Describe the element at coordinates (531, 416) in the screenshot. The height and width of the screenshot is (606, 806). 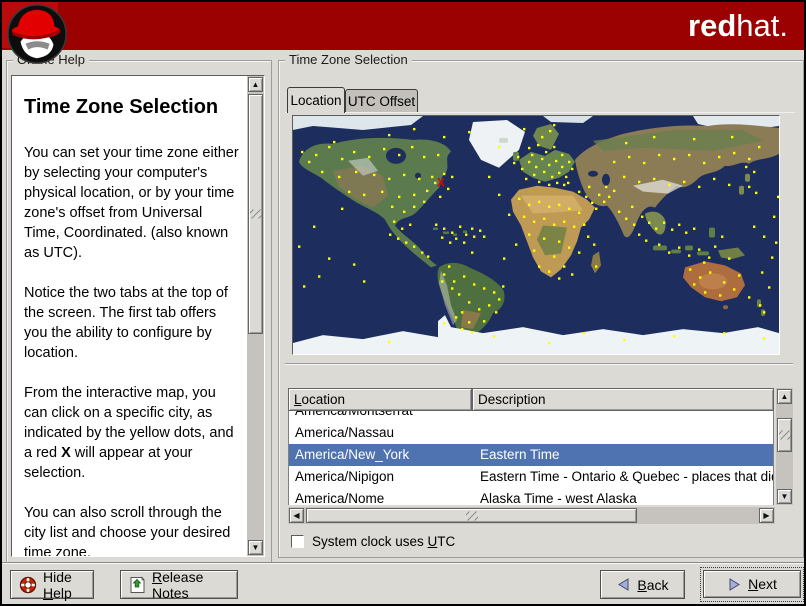
I see `table-row: America/Montserrat` at that location.